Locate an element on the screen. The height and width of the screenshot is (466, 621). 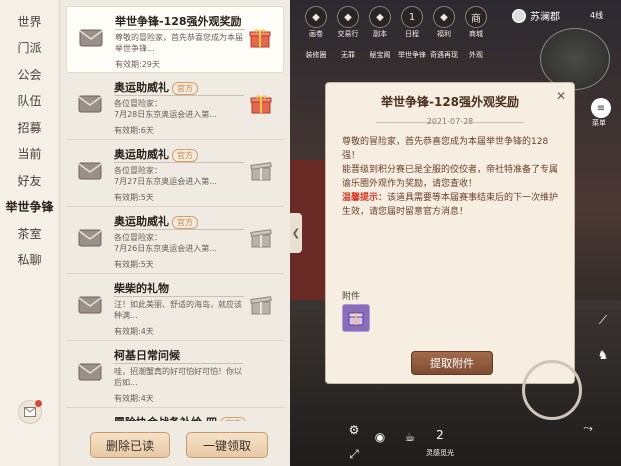
mail-expiry: 有效期:4天 is located at coordinates (134, 331).